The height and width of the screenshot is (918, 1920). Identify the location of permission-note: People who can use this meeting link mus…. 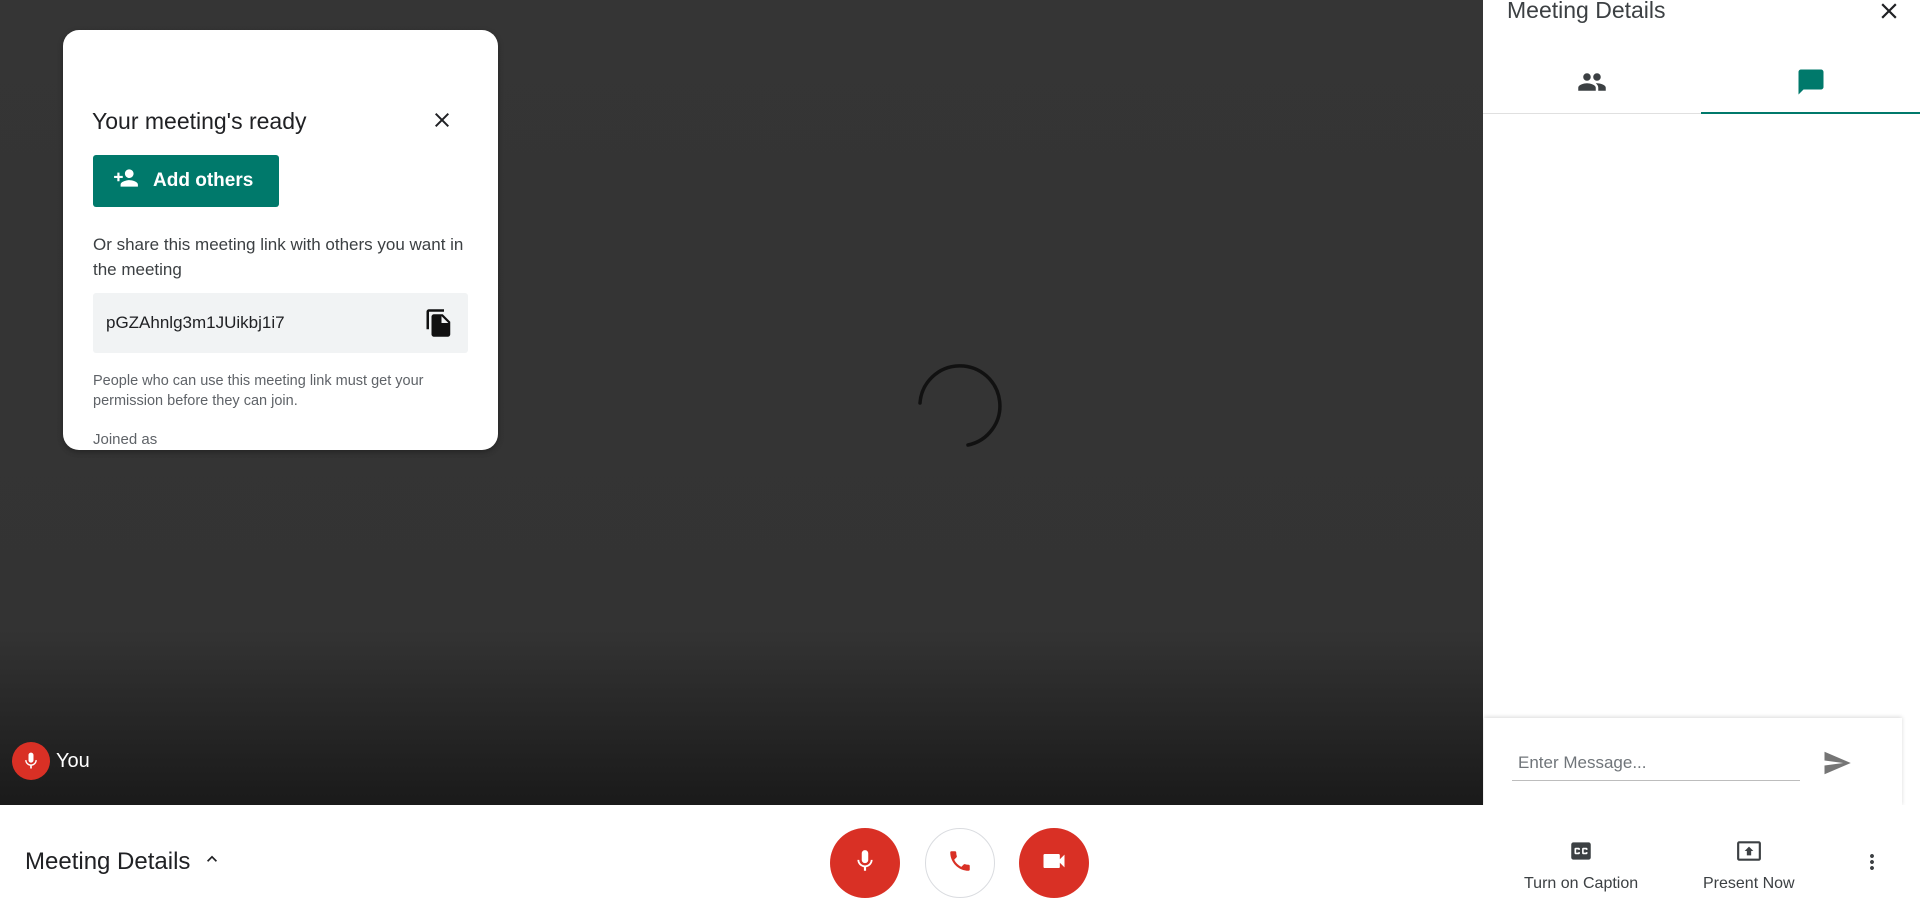
(258, 391).